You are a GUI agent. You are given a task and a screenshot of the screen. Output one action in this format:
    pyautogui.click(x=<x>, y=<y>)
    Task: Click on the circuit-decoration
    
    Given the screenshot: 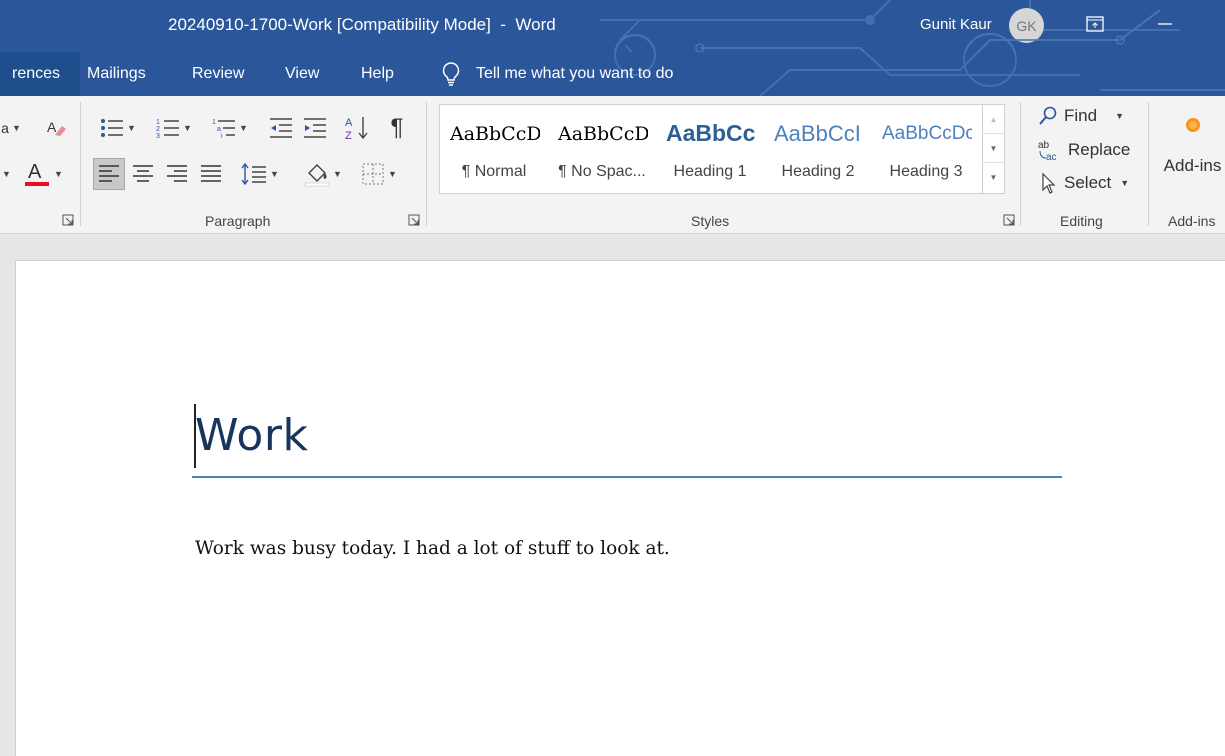 What is the action you would take?
    pyautogui.click(x=890, y=26)
    